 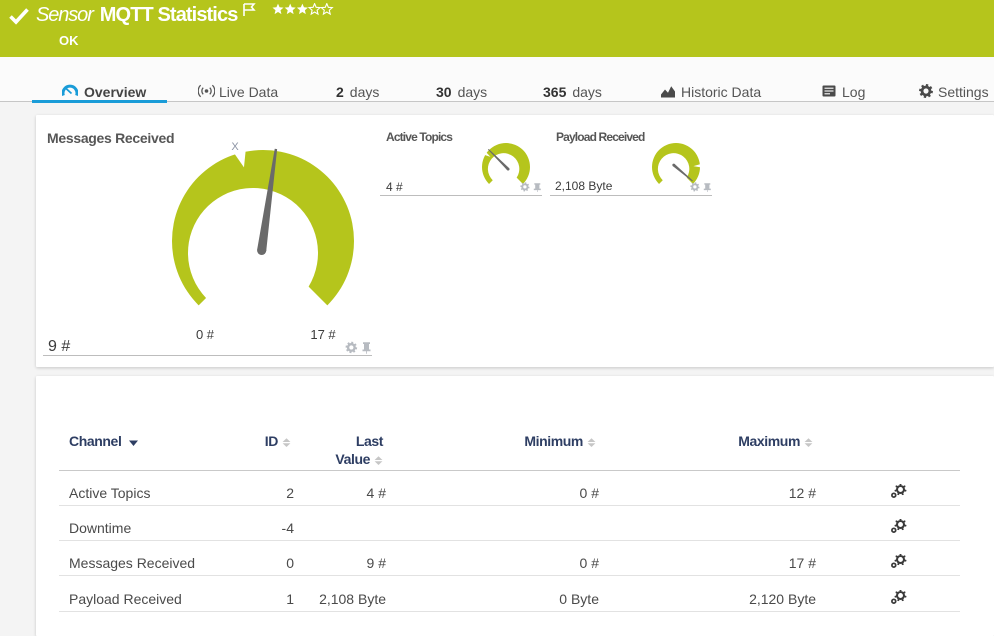 What do you see at coordinates (323, 334) in the screenshot?
I see `svg-text: 17 #` at bounding box center [323, 334].